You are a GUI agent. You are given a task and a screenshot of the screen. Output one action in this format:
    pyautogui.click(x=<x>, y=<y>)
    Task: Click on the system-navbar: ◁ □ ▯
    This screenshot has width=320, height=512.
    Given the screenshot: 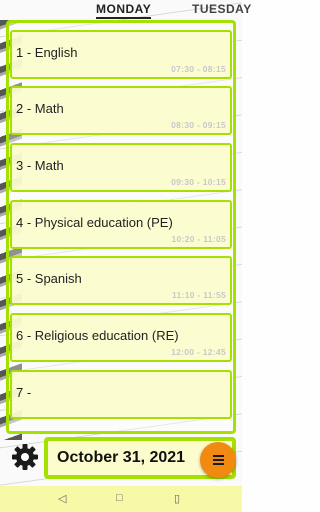 What is the action you would take?
    pyautogui.click(x=121, y=499)
    